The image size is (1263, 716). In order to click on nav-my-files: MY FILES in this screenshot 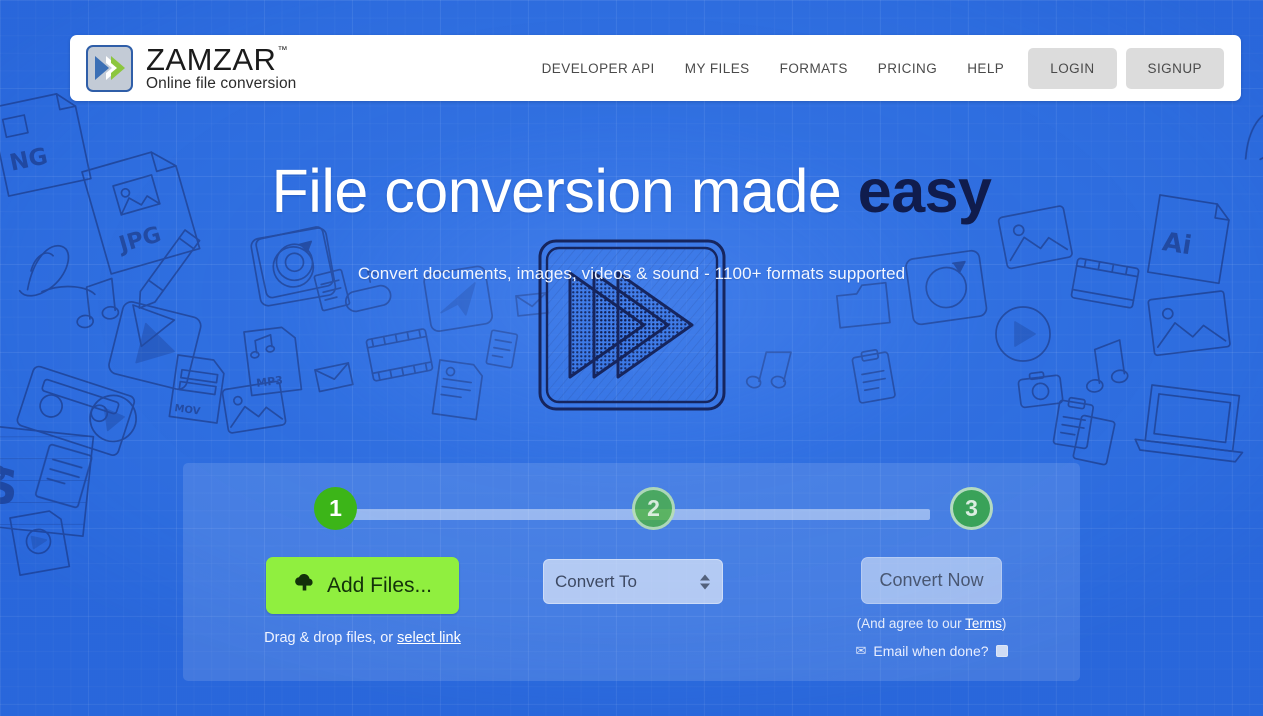, I will do `click(717, 68)`.